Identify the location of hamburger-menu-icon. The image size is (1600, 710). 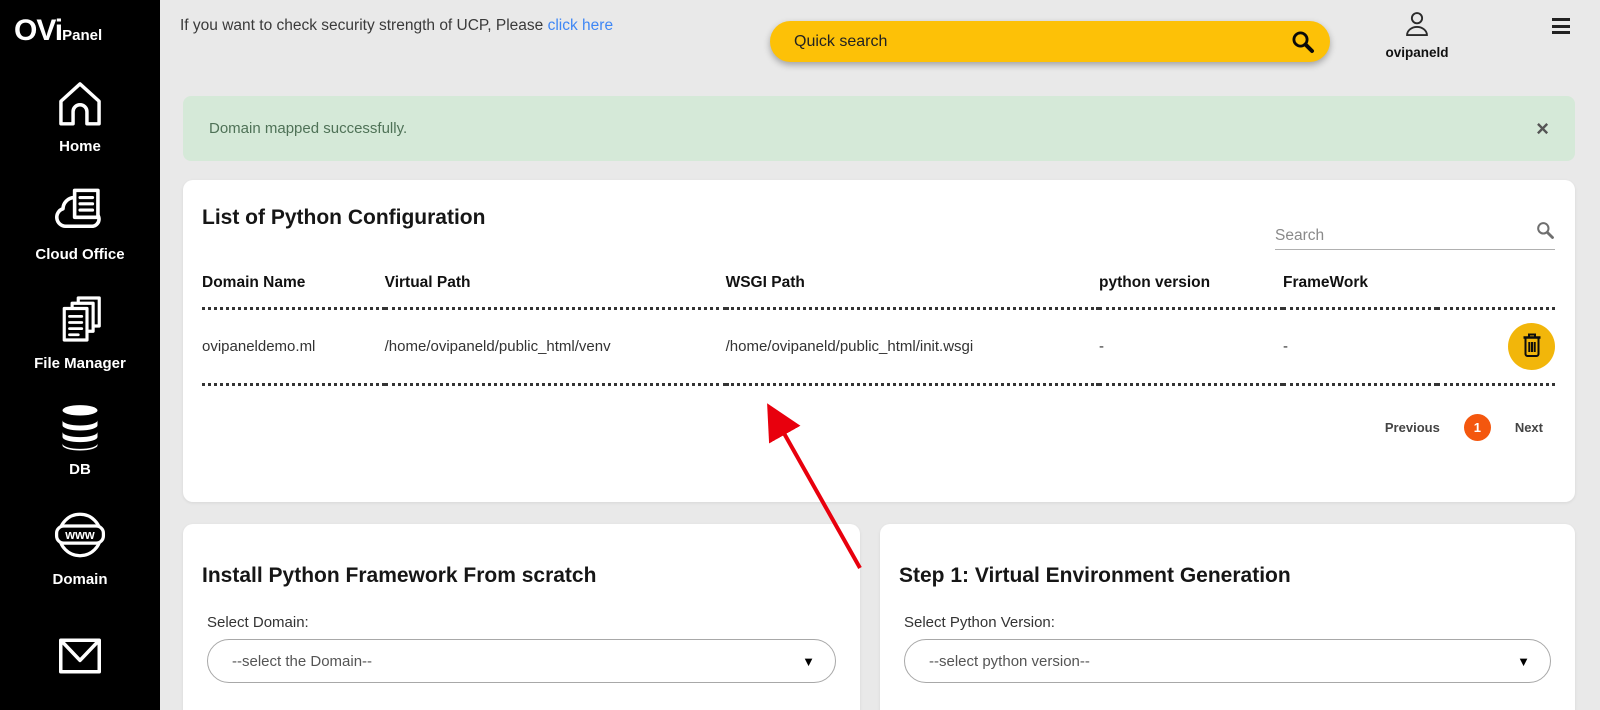
(1561, 28).